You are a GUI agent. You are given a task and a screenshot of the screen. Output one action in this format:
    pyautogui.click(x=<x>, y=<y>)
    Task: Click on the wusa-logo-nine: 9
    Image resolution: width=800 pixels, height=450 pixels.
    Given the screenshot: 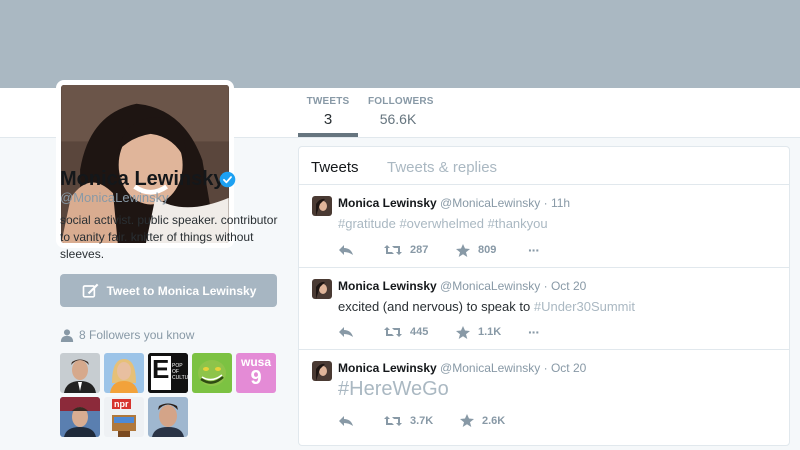 What is the action you would take?
    pyautogui.click(x=256, y=378)
    